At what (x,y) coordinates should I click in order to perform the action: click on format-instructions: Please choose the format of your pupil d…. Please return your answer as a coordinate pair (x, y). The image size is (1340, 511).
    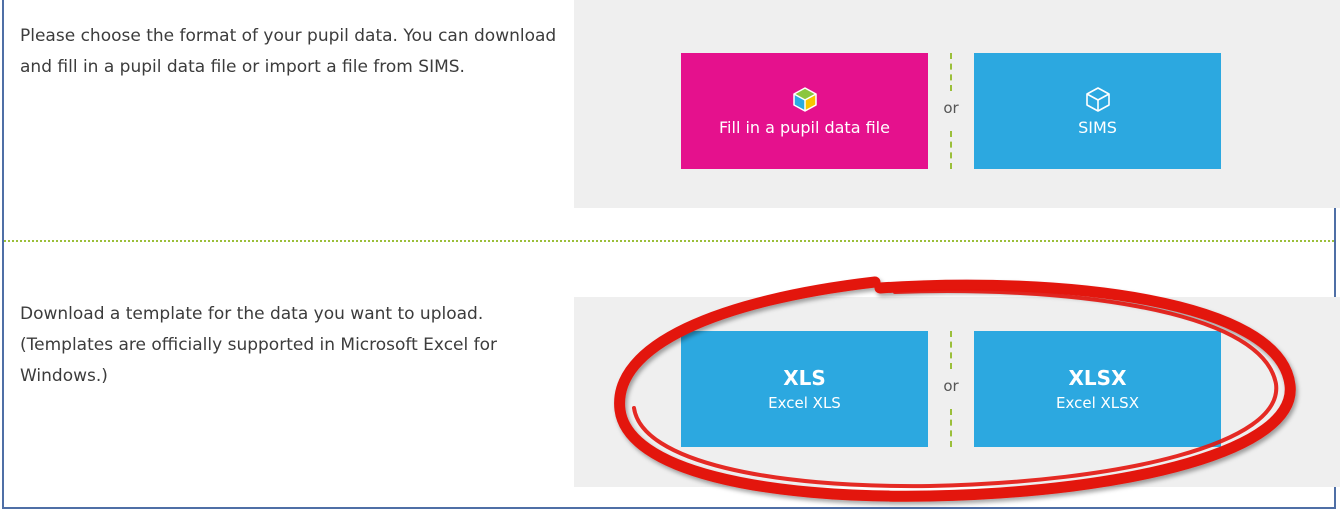
    Looking at the image, I should click on (288, 51).